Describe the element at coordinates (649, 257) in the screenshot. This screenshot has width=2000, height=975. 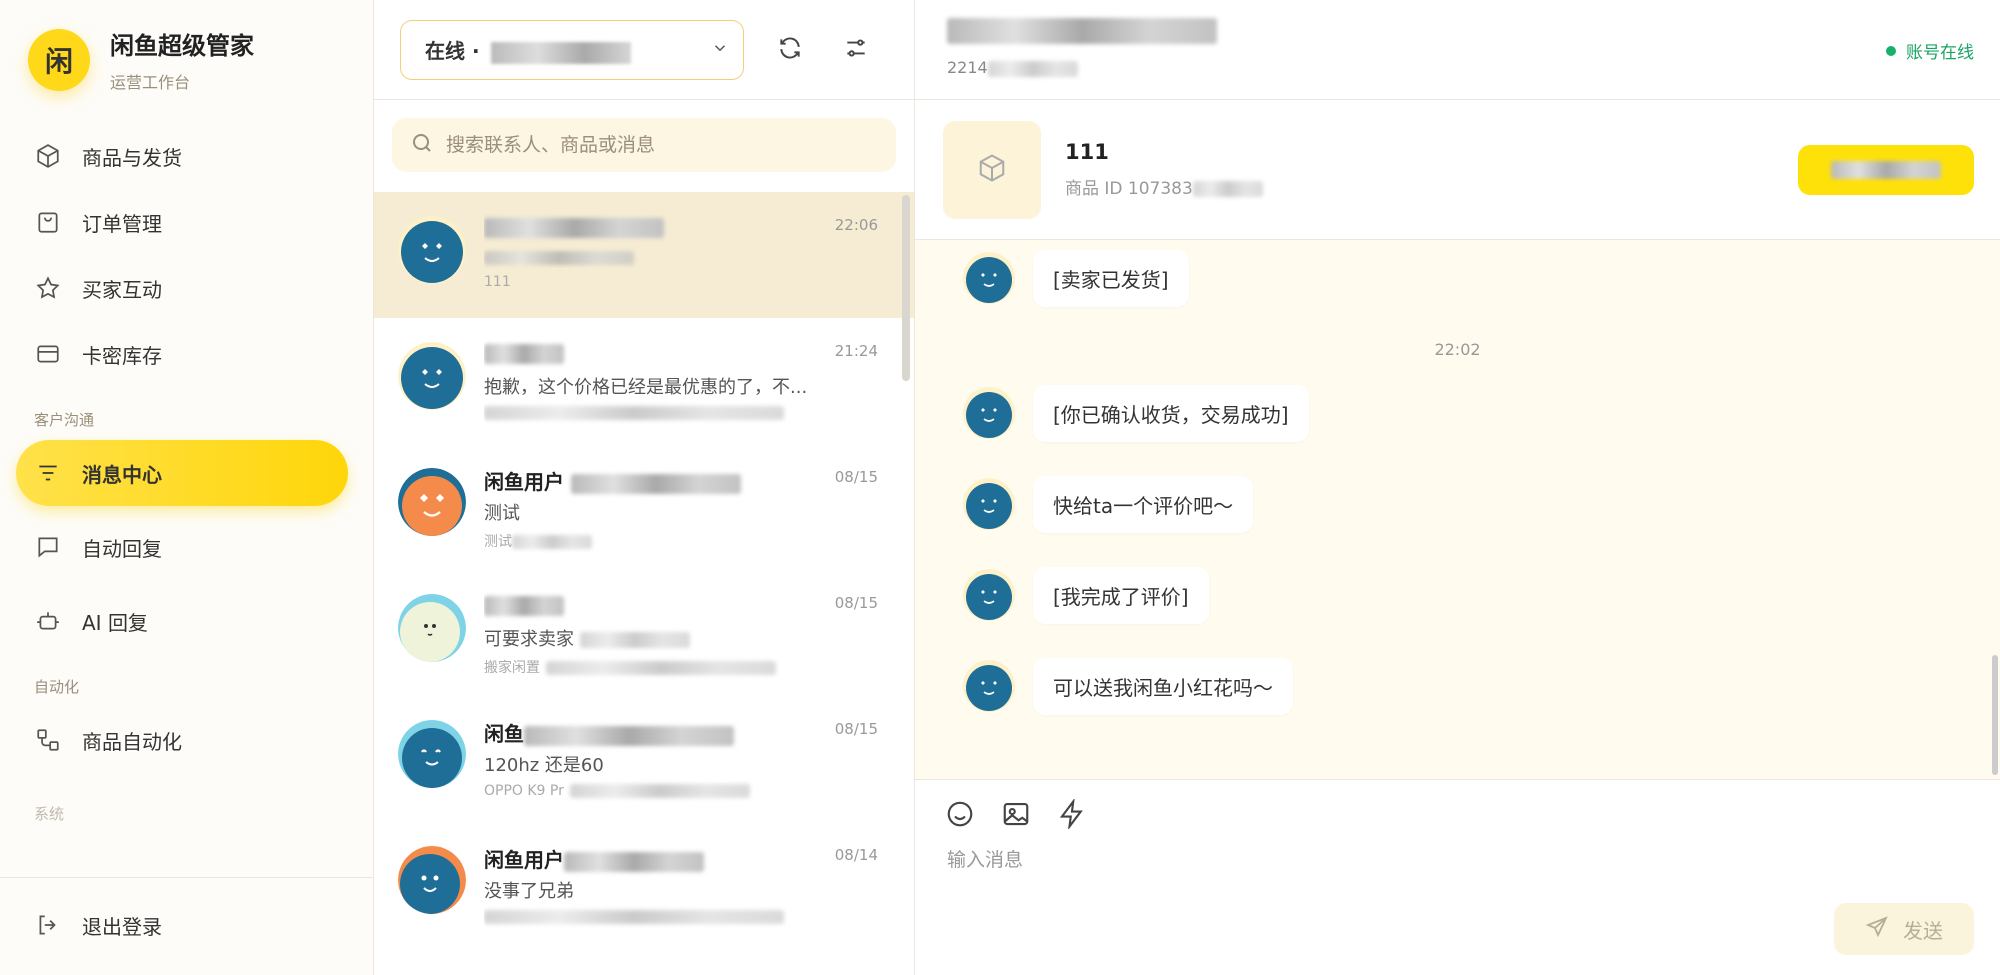
I see `conversation-last-message` at that location.